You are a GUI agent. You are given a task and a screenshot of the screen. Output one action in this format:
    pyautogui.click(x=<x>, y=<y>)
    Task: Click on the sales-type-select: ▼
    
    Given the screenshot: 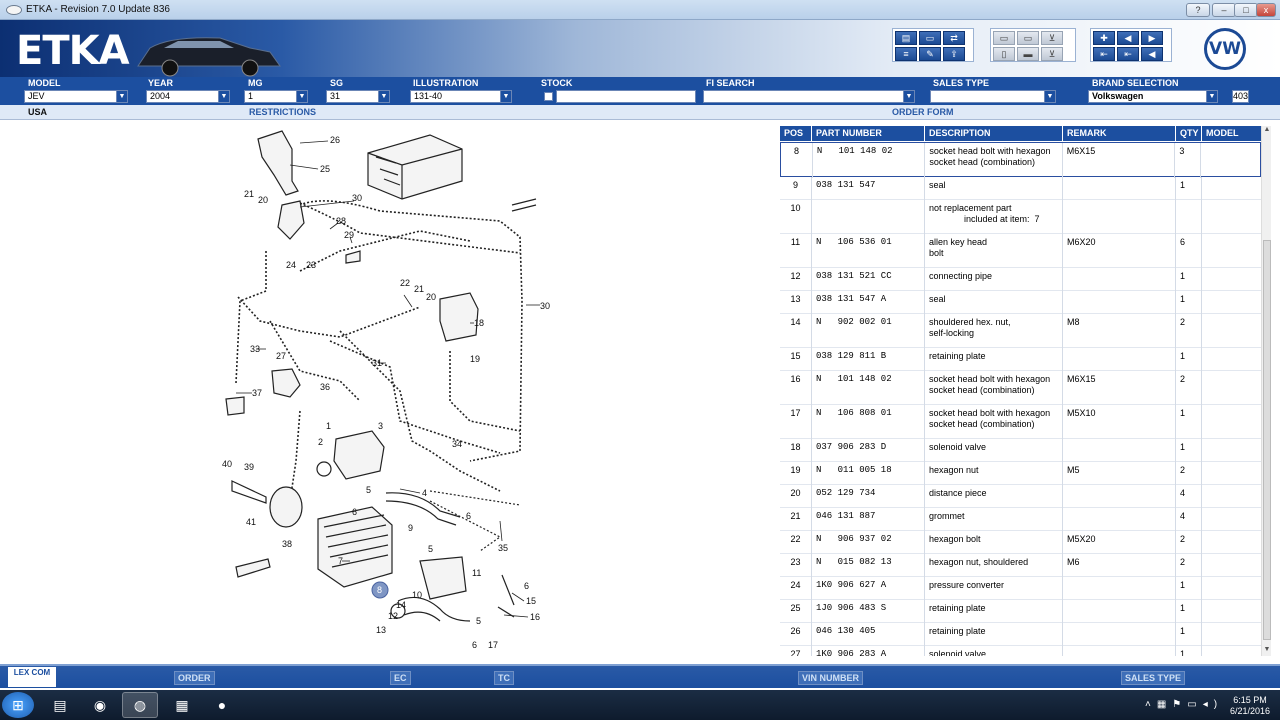 What is the action you would take?
    pyautogui.click(x=993, y=96)
    